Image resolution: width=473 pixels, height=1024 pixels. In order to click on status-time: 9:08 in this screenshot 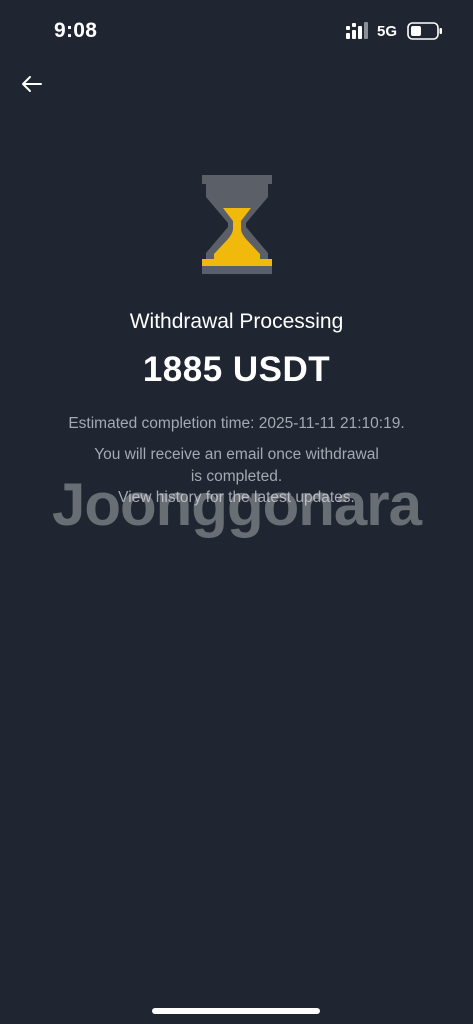, I will do `click(76, 30)`.